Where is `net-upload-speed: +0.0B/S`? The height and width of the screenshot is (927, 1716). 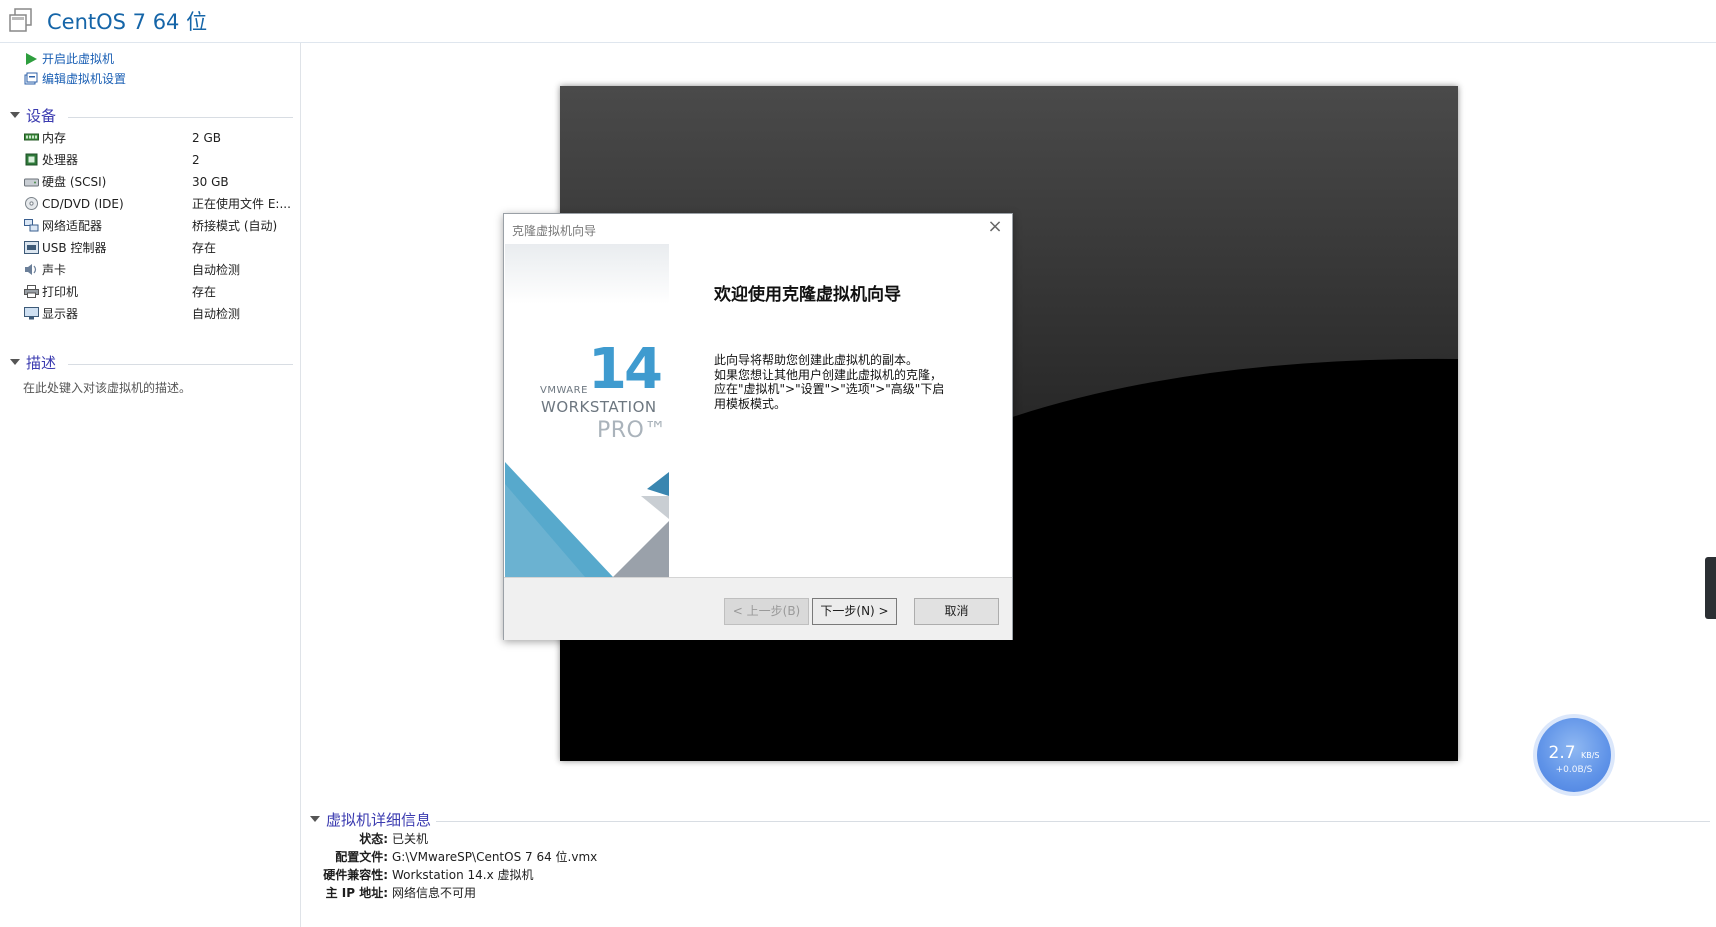 net-upload-speed: +0.0B/S is located at coordinates (1574, 770).